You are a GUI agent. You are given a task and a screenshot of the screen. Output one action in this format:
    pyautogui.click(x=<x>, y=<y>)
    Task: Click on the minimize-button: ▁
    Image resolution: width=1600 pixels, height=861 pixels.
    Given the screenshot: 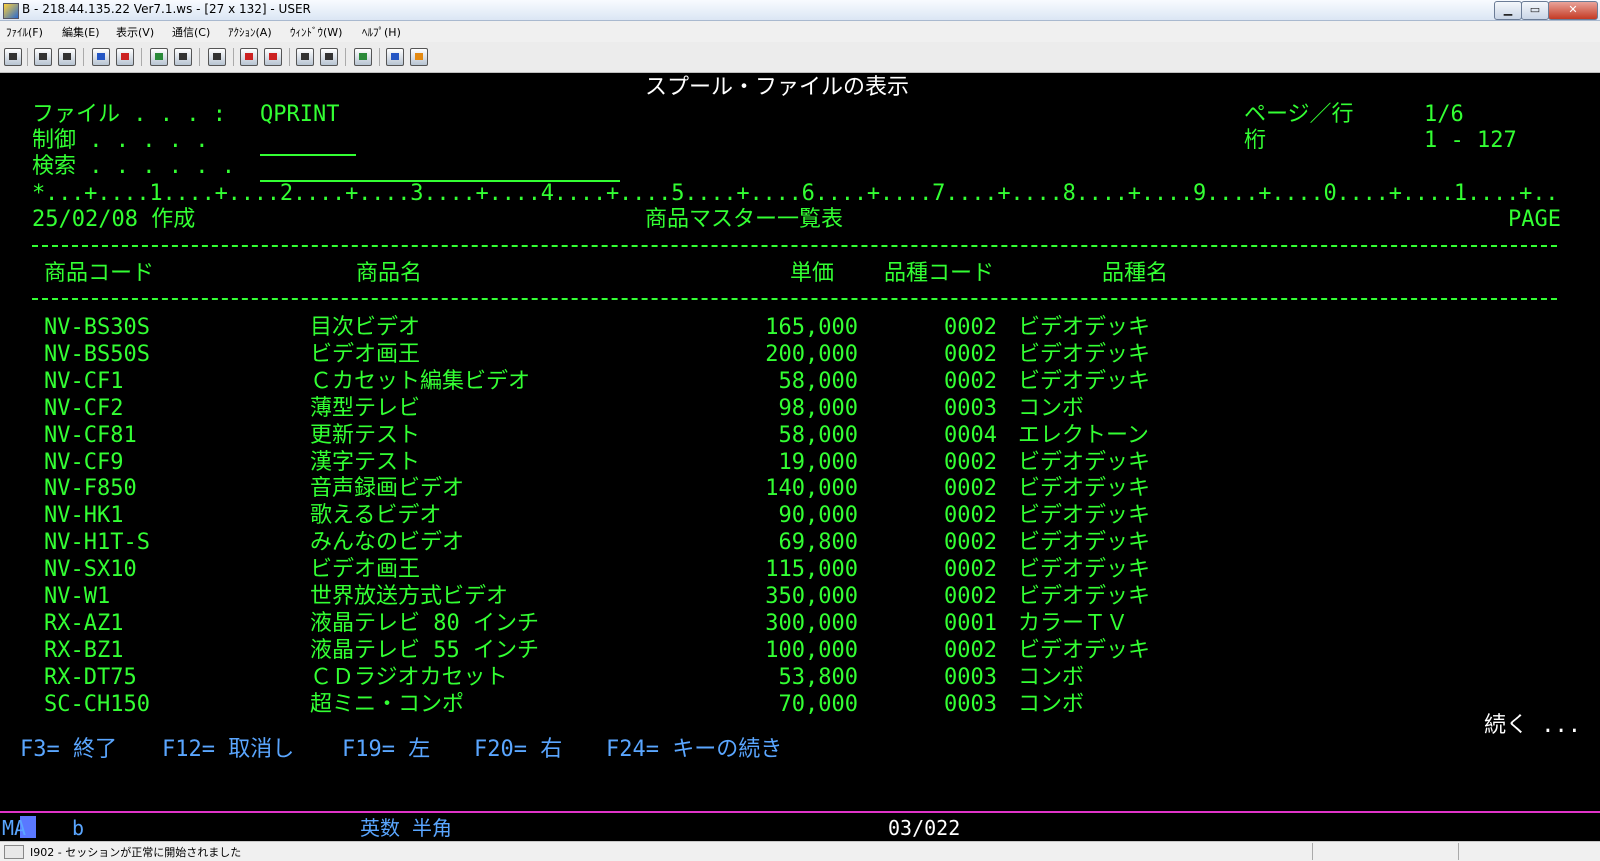 What is the action you would take?
    pyautogui.click(x=1508, y=10)
    